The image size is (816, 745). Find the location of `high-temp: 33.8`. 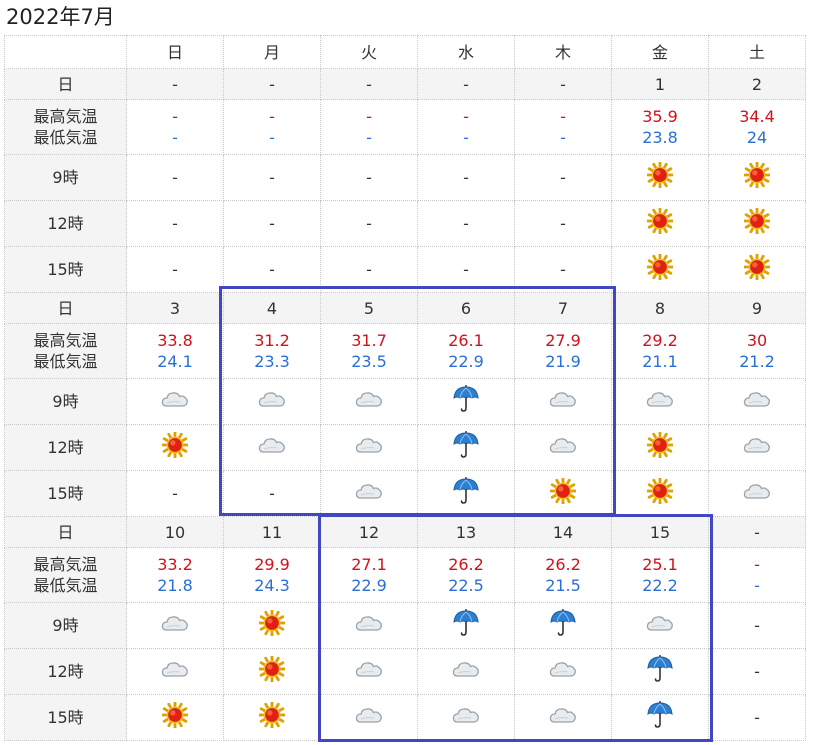

high-temp: 33.8 is located at coordinates (175, 340).